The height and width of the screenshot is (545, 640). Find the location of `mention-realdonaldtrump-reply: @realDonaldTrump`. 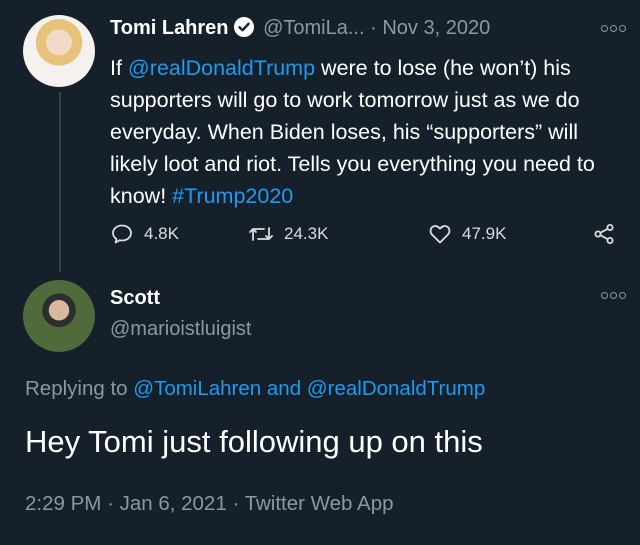

mention-realdonaldtrump-reply: @realDonaldTrump is located at coordinates (396, 388).